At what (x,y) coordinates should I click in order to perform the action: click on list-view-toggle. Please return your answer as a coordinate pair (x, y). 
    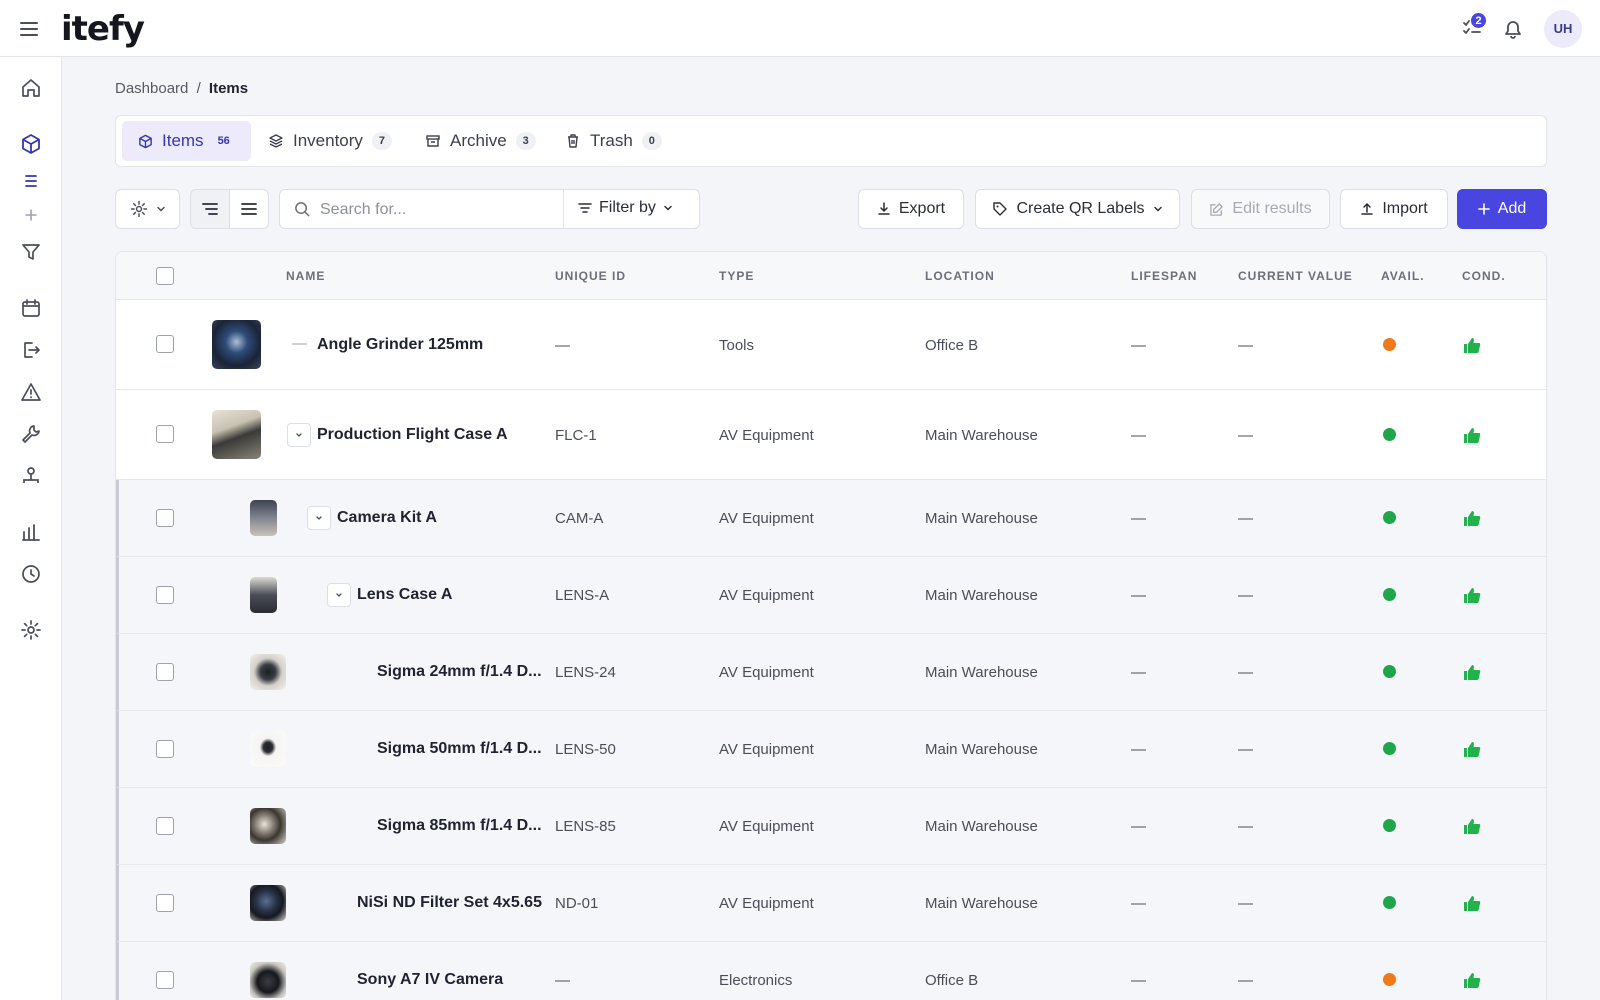
    Looking at the image, I should click on (249, 209).